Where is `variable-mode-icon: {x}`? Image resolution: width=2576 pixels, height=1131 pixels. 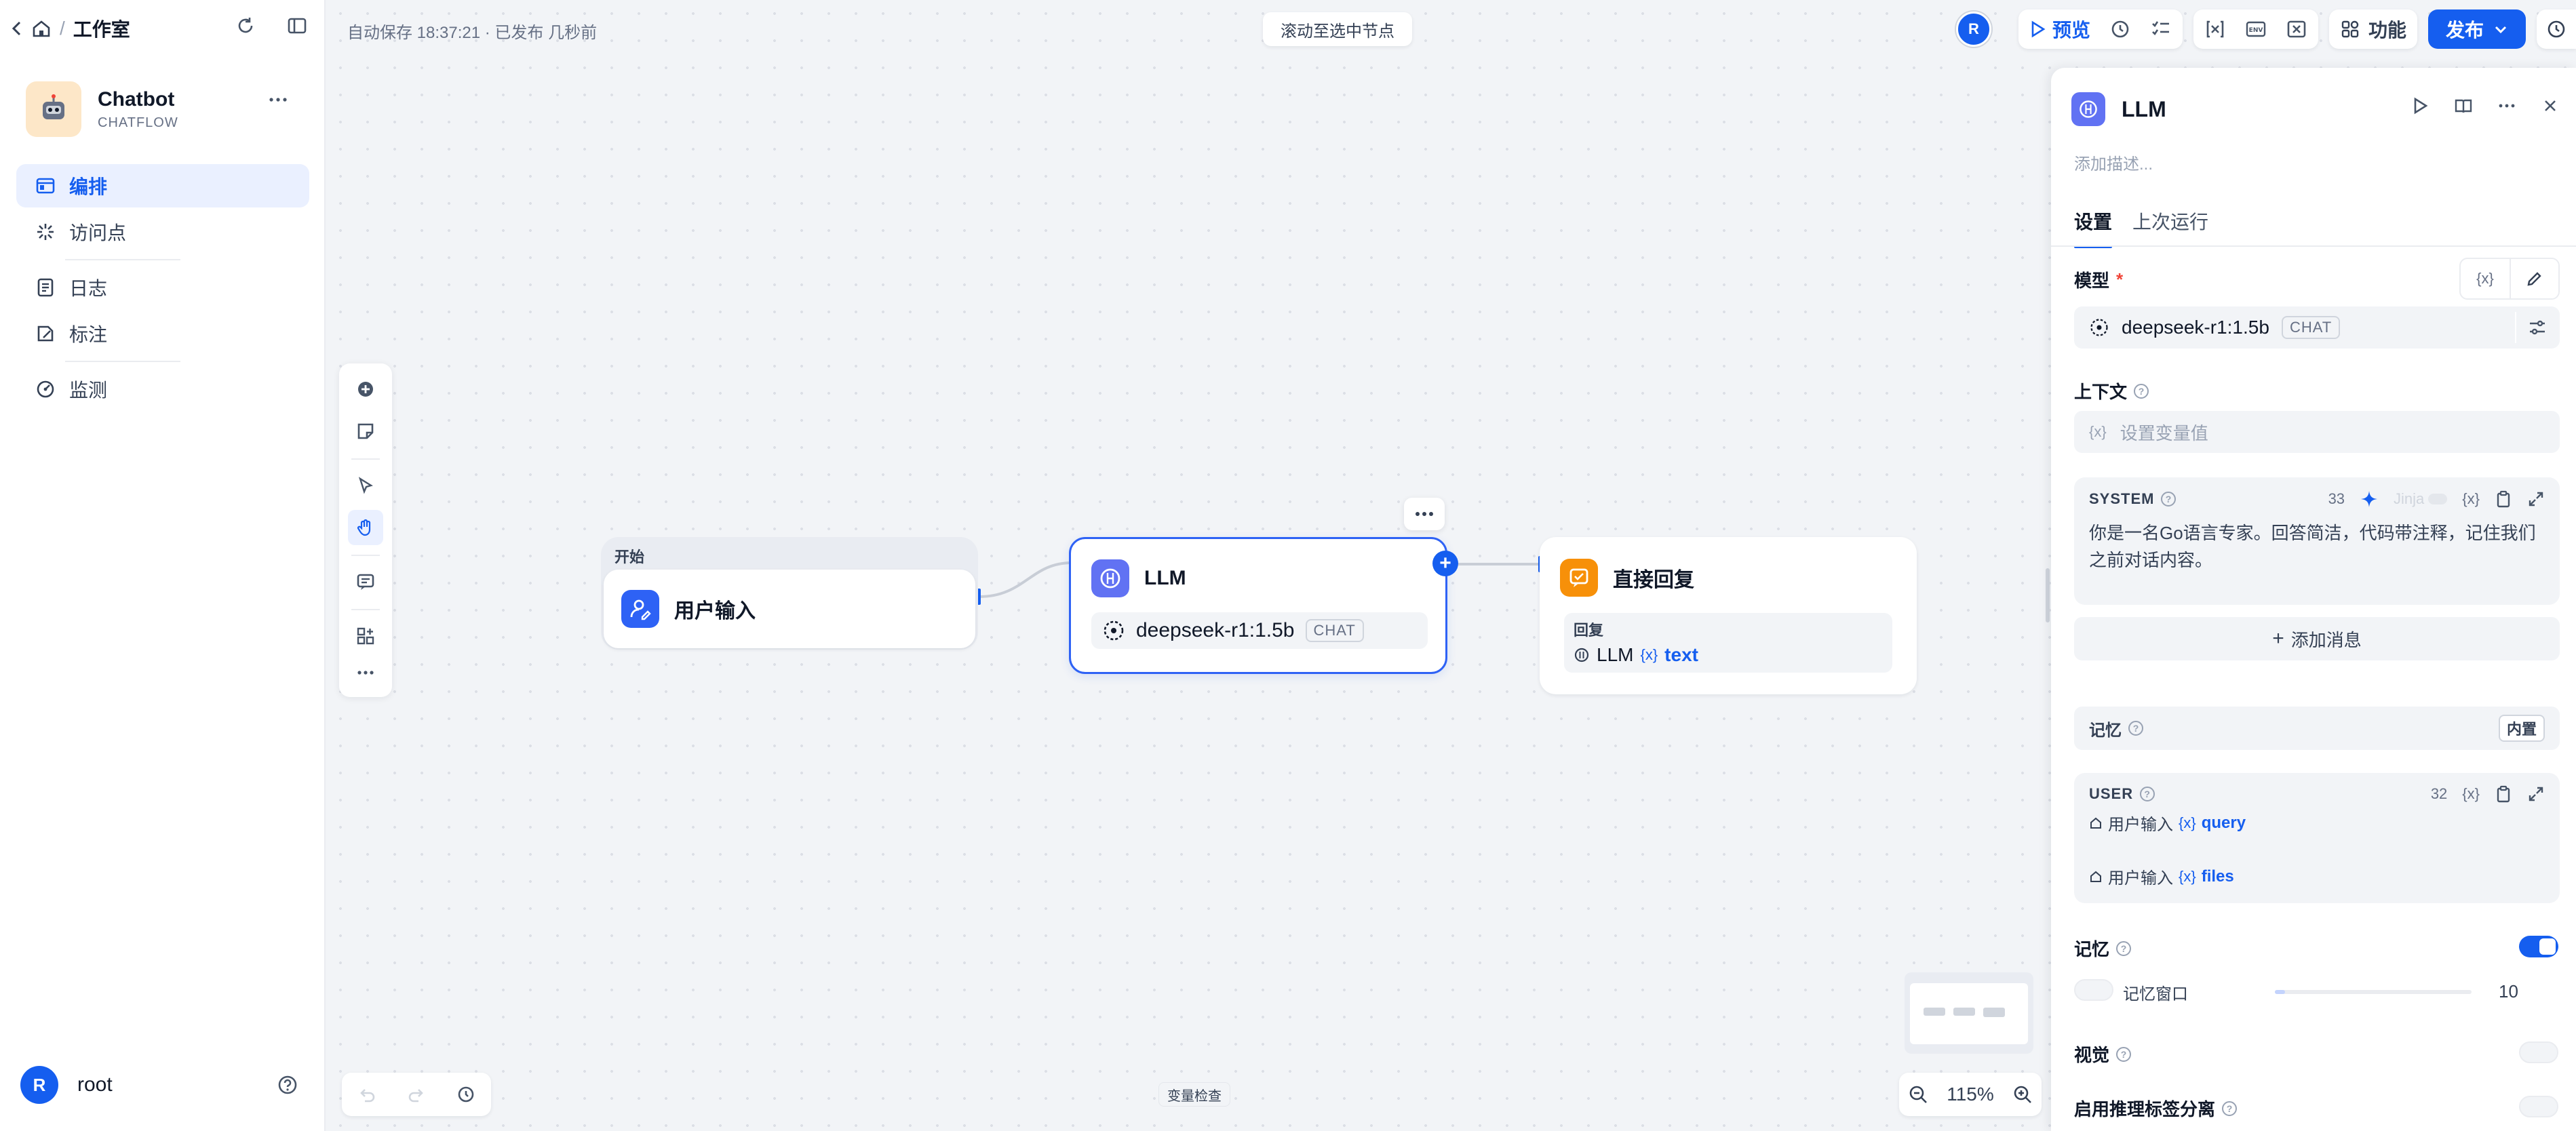 variable-mode-icon: {x} is located at coordinates (2485, 278).